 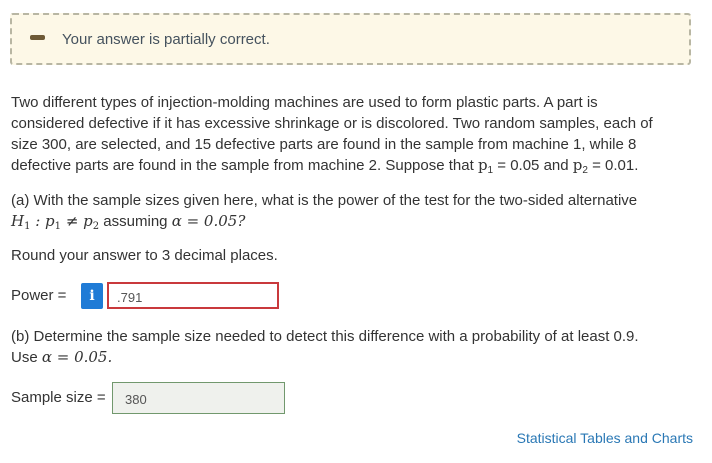 What do you see at coordinates (18, 221) in the screenshot?
I see `h1-symbol: H` at bounding box center [18, 221].